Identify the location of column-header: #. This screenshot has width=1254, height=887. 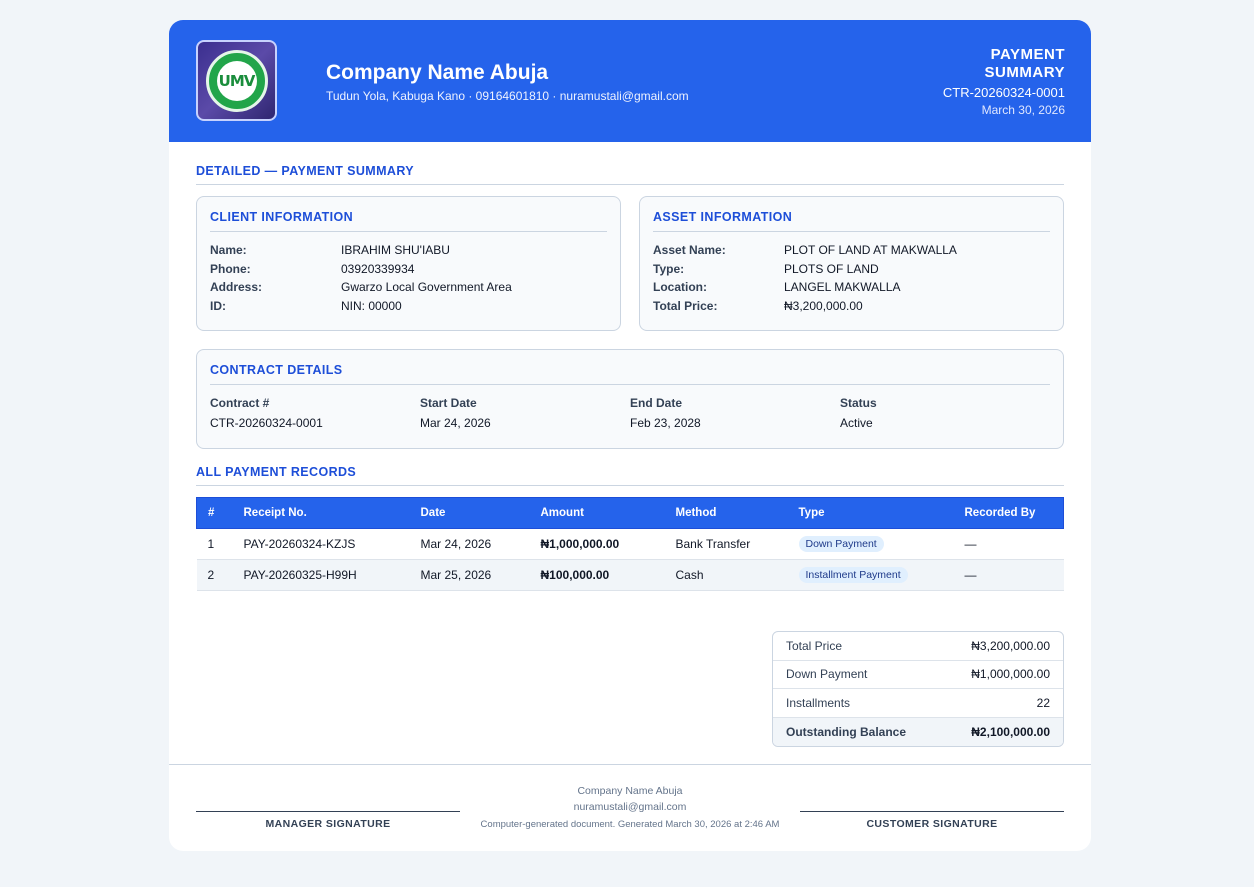
(214, 513).